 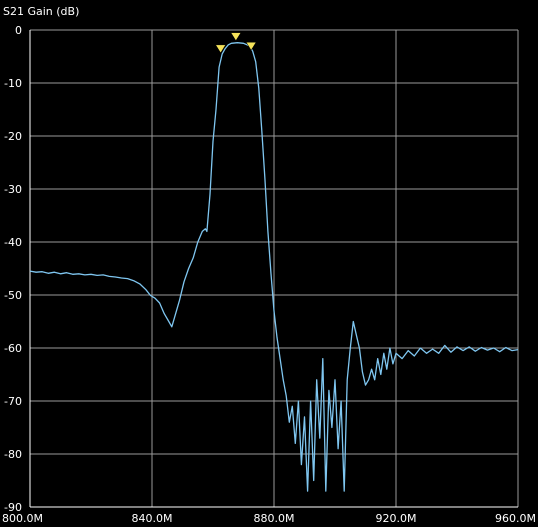 What do you see at coordinates (13, 136) in the screenshot?
I see `y-tick-label: -20` at bounding box center [13, 136].